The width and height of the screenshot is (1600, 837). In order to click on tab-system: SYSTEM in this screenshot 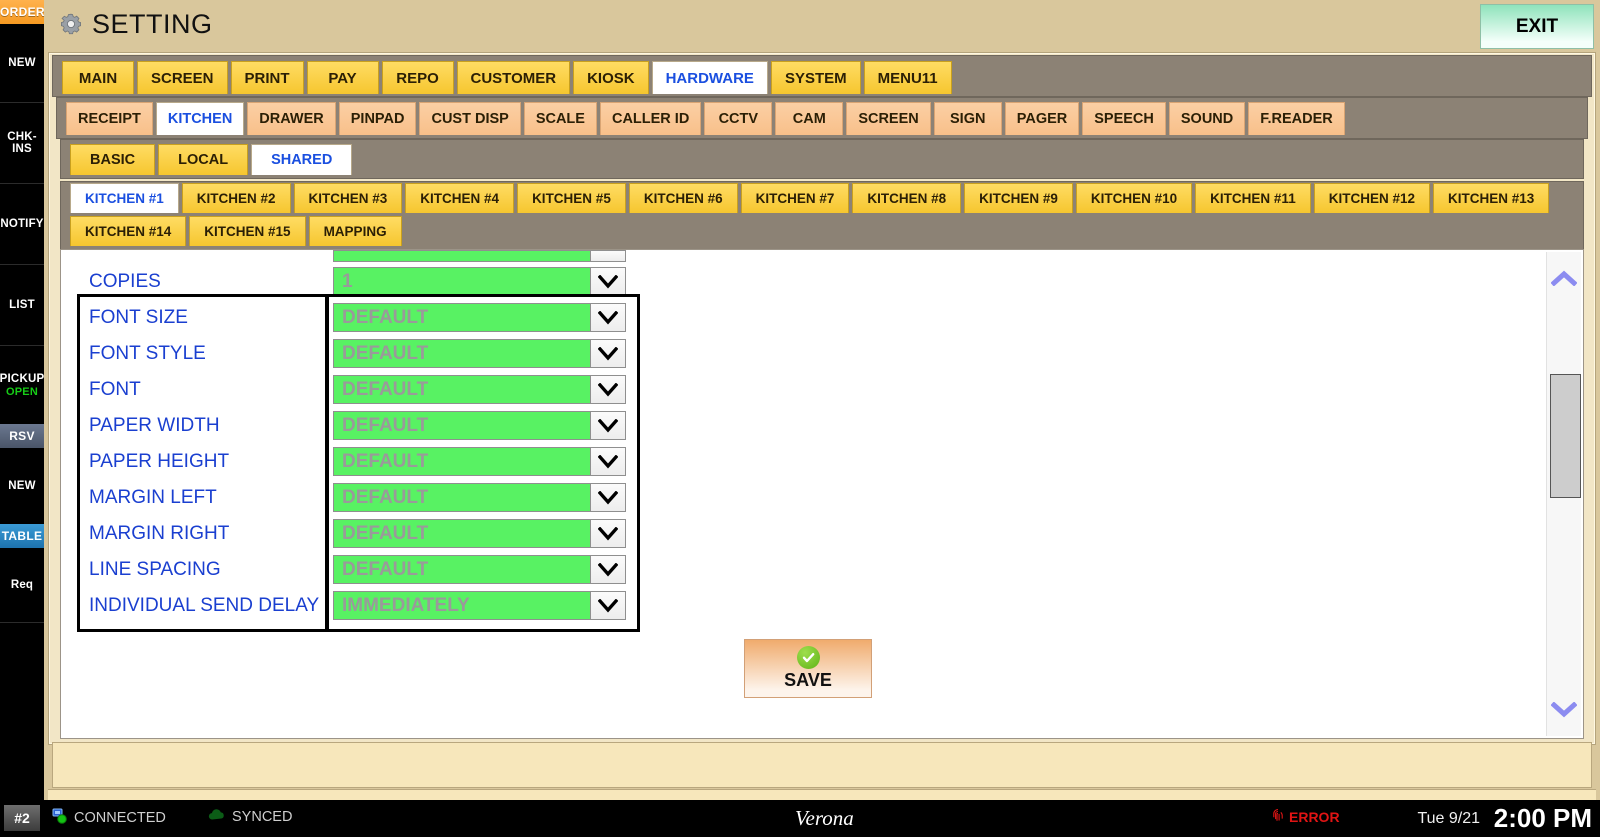, I will do `click(815, 77)`.